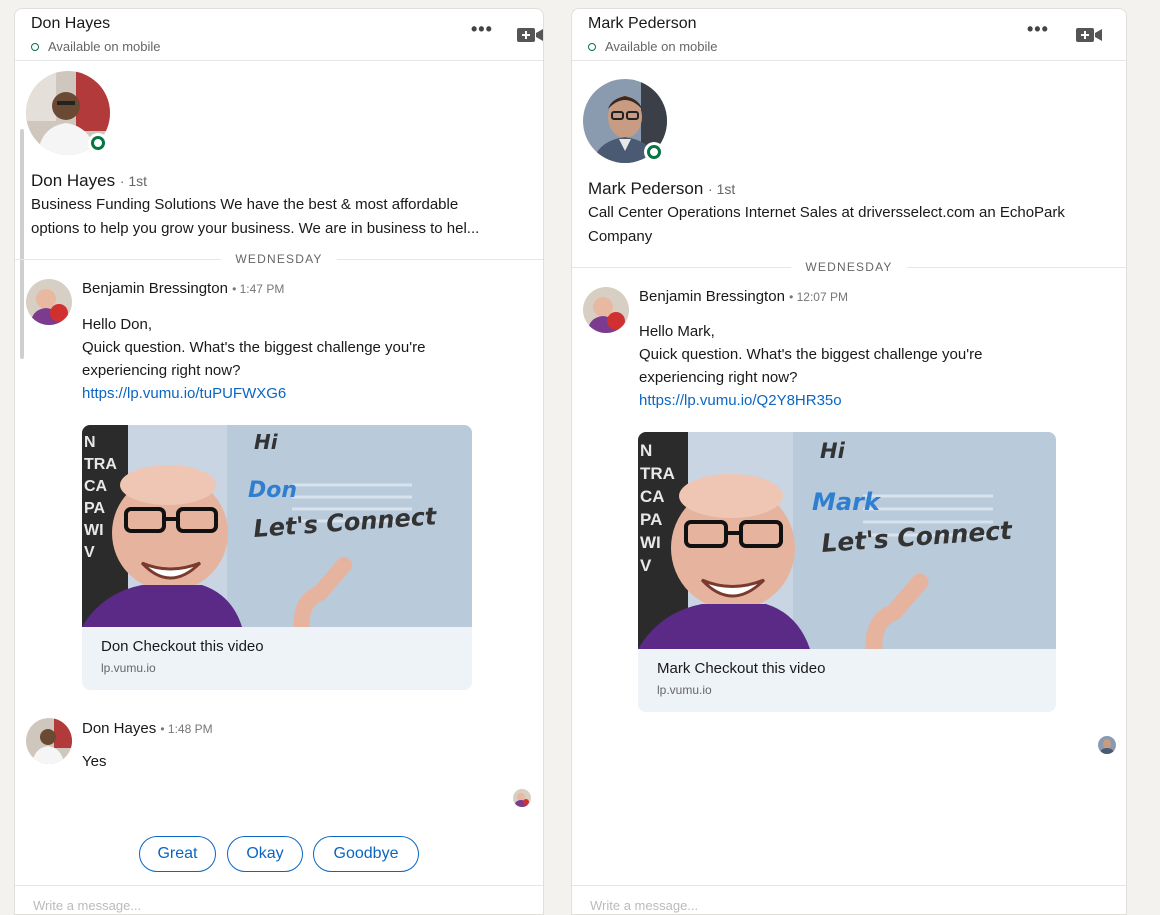 The height and width of the screenshot is (915, 1160). What do you see at coordinates (677, 331) in the screenshot?
I see `message-line: Hello Mark,` at bounding box center [677, 331].